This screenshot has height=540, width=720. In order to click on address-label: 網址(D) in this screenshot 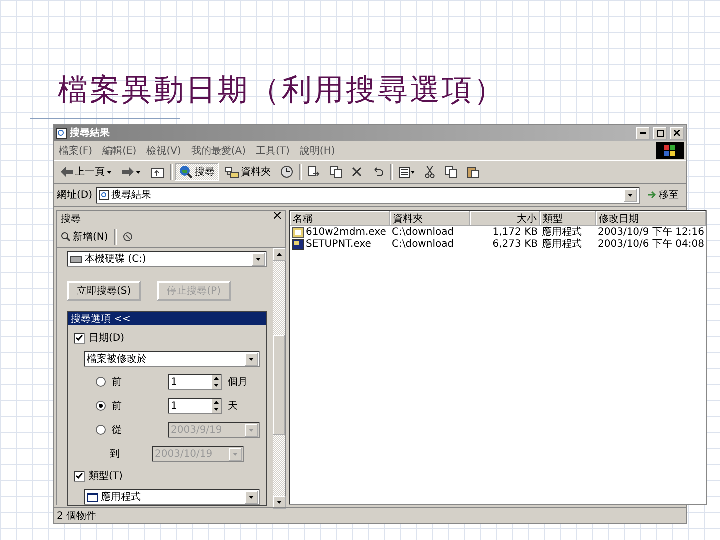, I will do `click(75, 195)`.